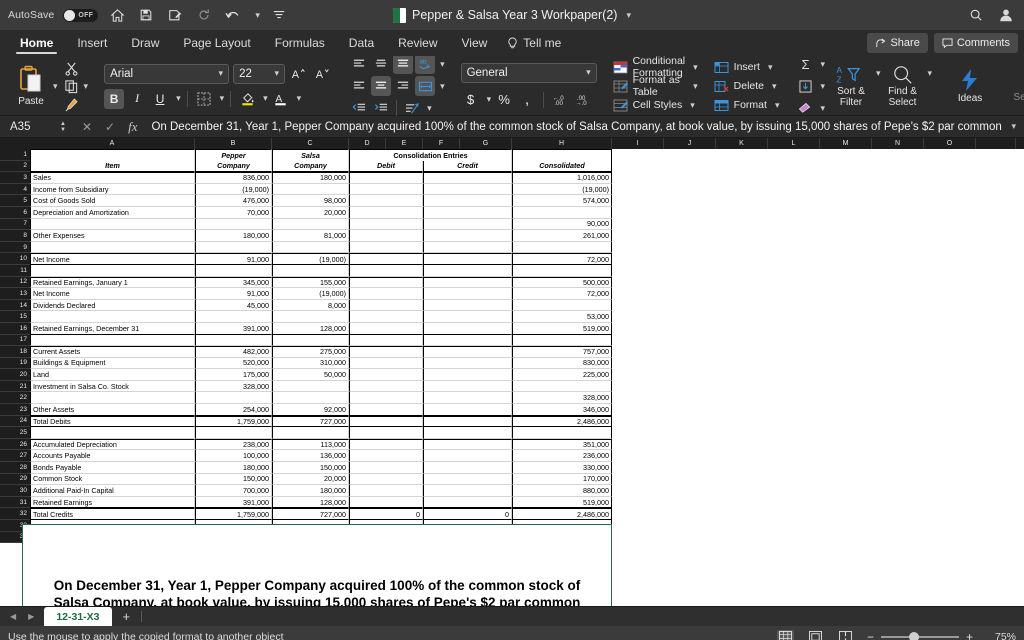 Image resolution: width=1024 pixels, height=640 pixels. Describe the element at coordinates (562, 352) in the screenshot. I see `cell-H18: 757,000` at that location.